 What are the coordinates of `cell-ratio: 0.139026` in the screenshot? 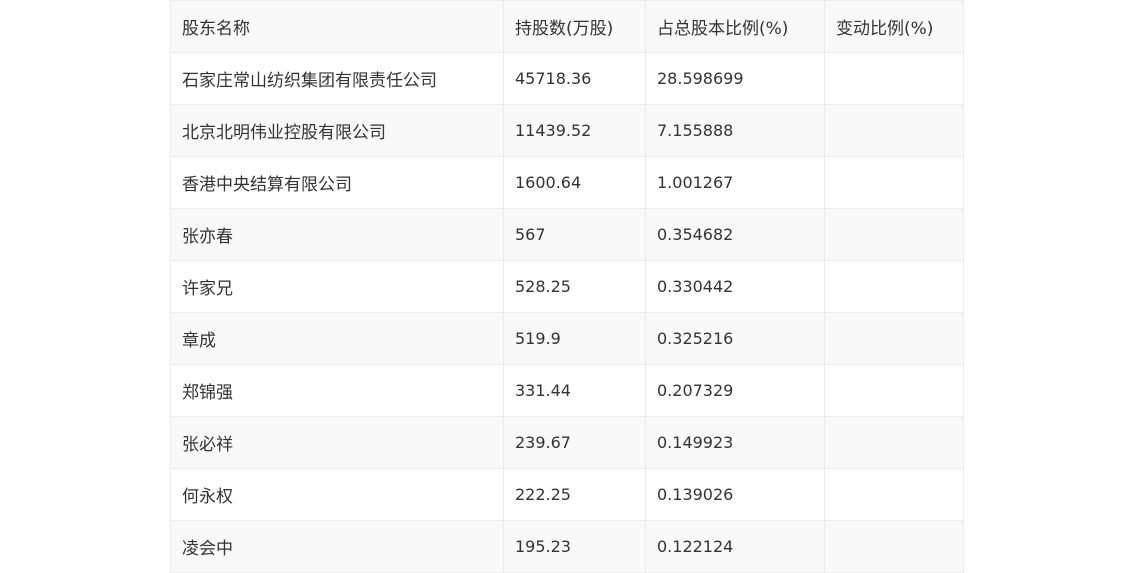 It's located at (735, 494).